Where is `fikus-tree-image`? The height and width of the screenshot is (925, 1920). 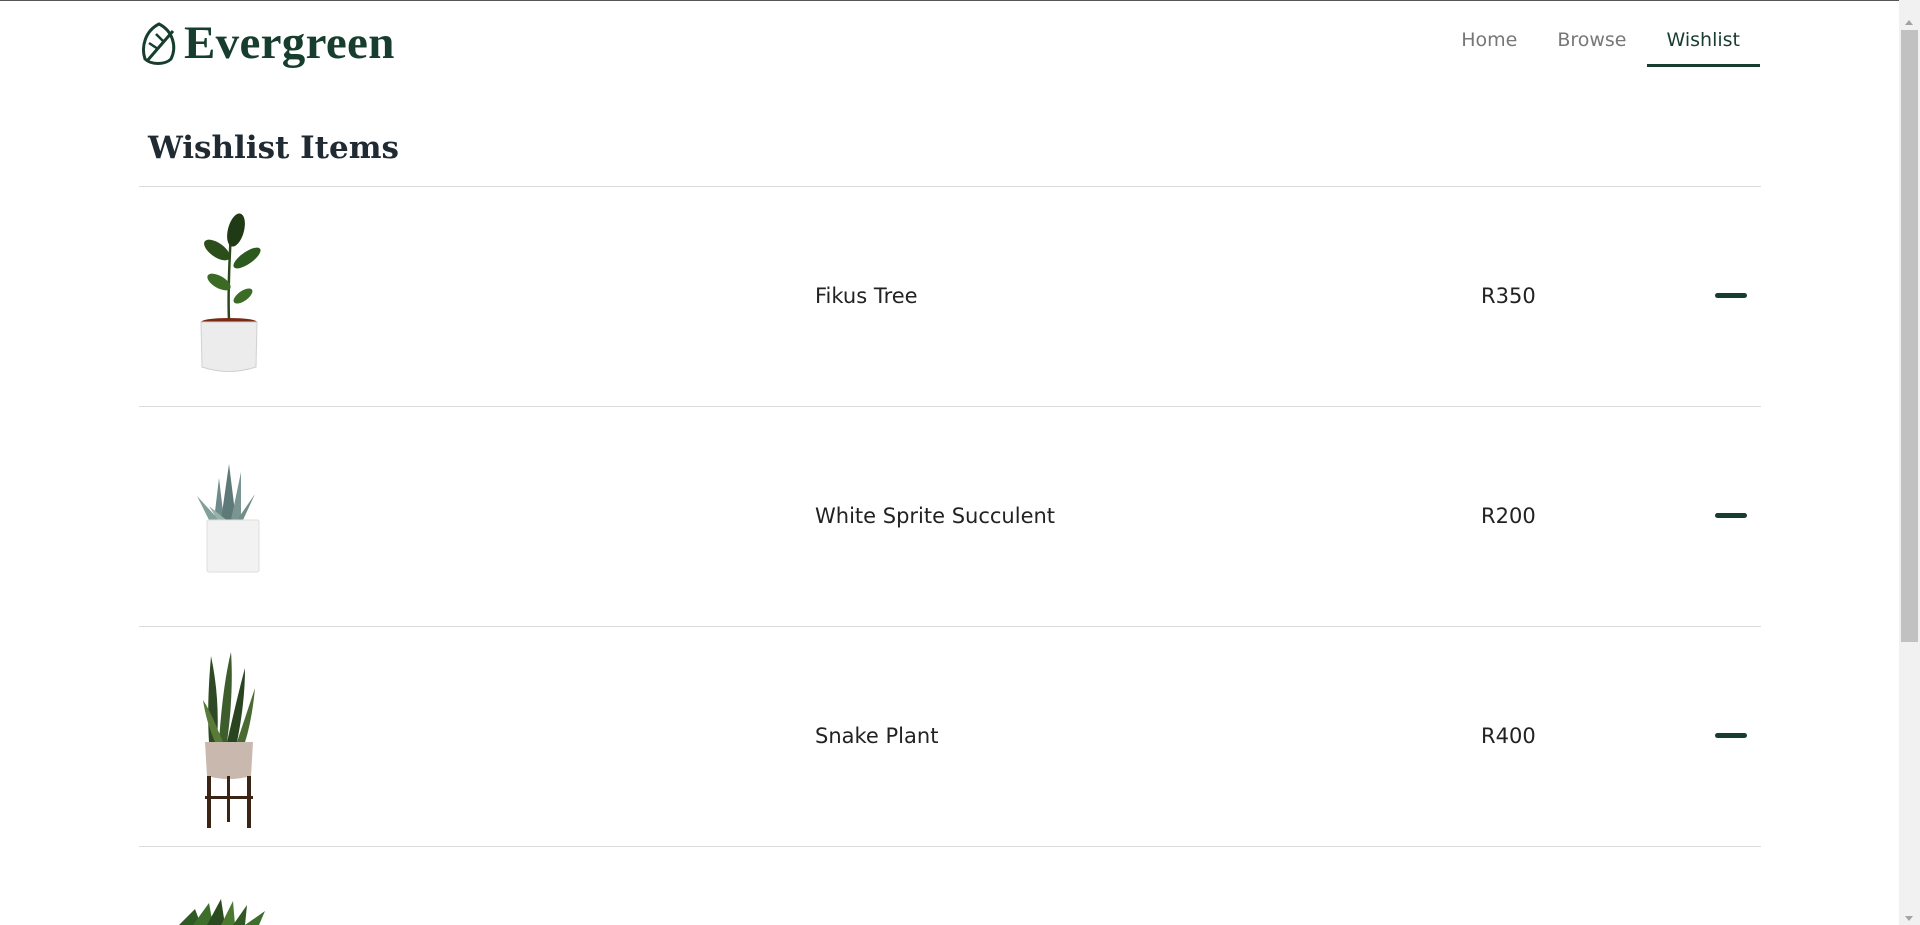
fikus-tree-image is located at coordinates (230, 292).